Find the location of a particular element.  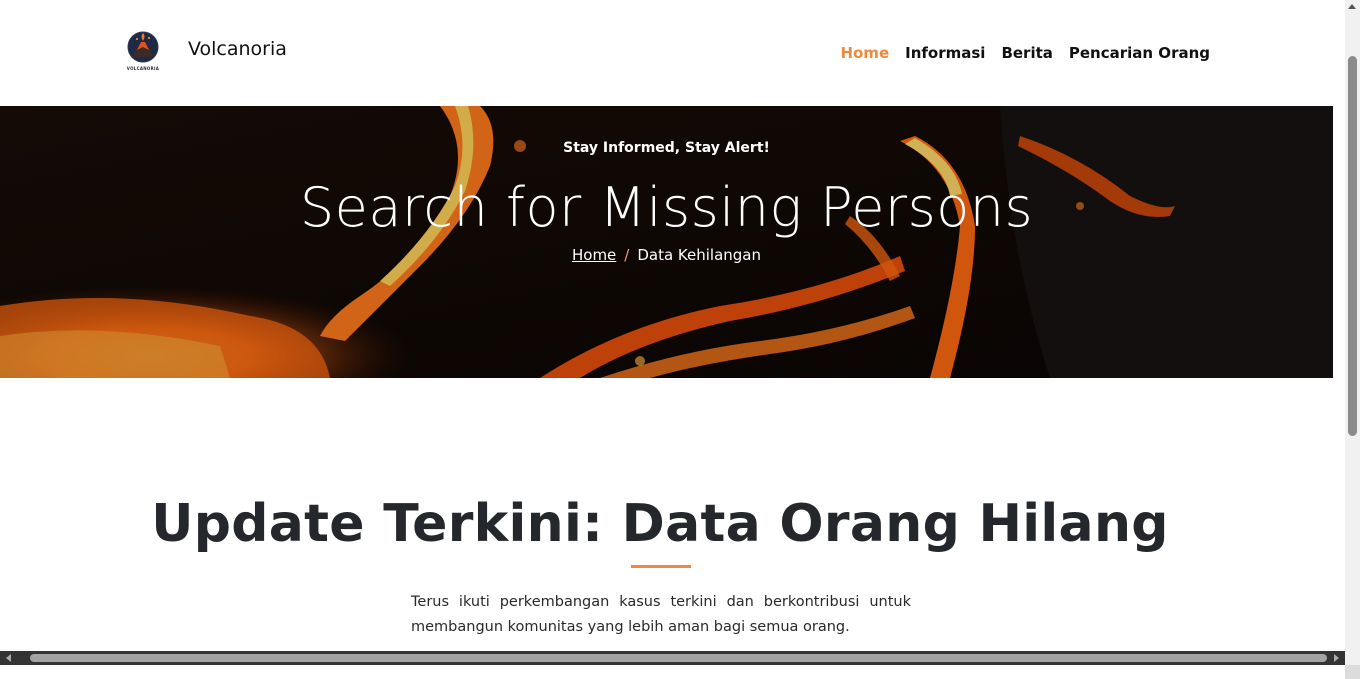

breadcrumb-current: Data Kehilangan is located at coordinates (699, 255).